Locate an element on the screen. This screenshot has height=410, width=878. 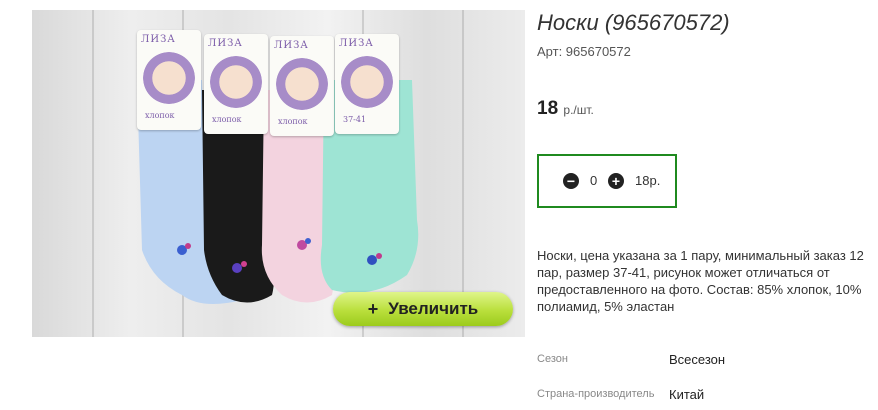
product-price: 18 р./шт. is located at coordinates (565, 109).